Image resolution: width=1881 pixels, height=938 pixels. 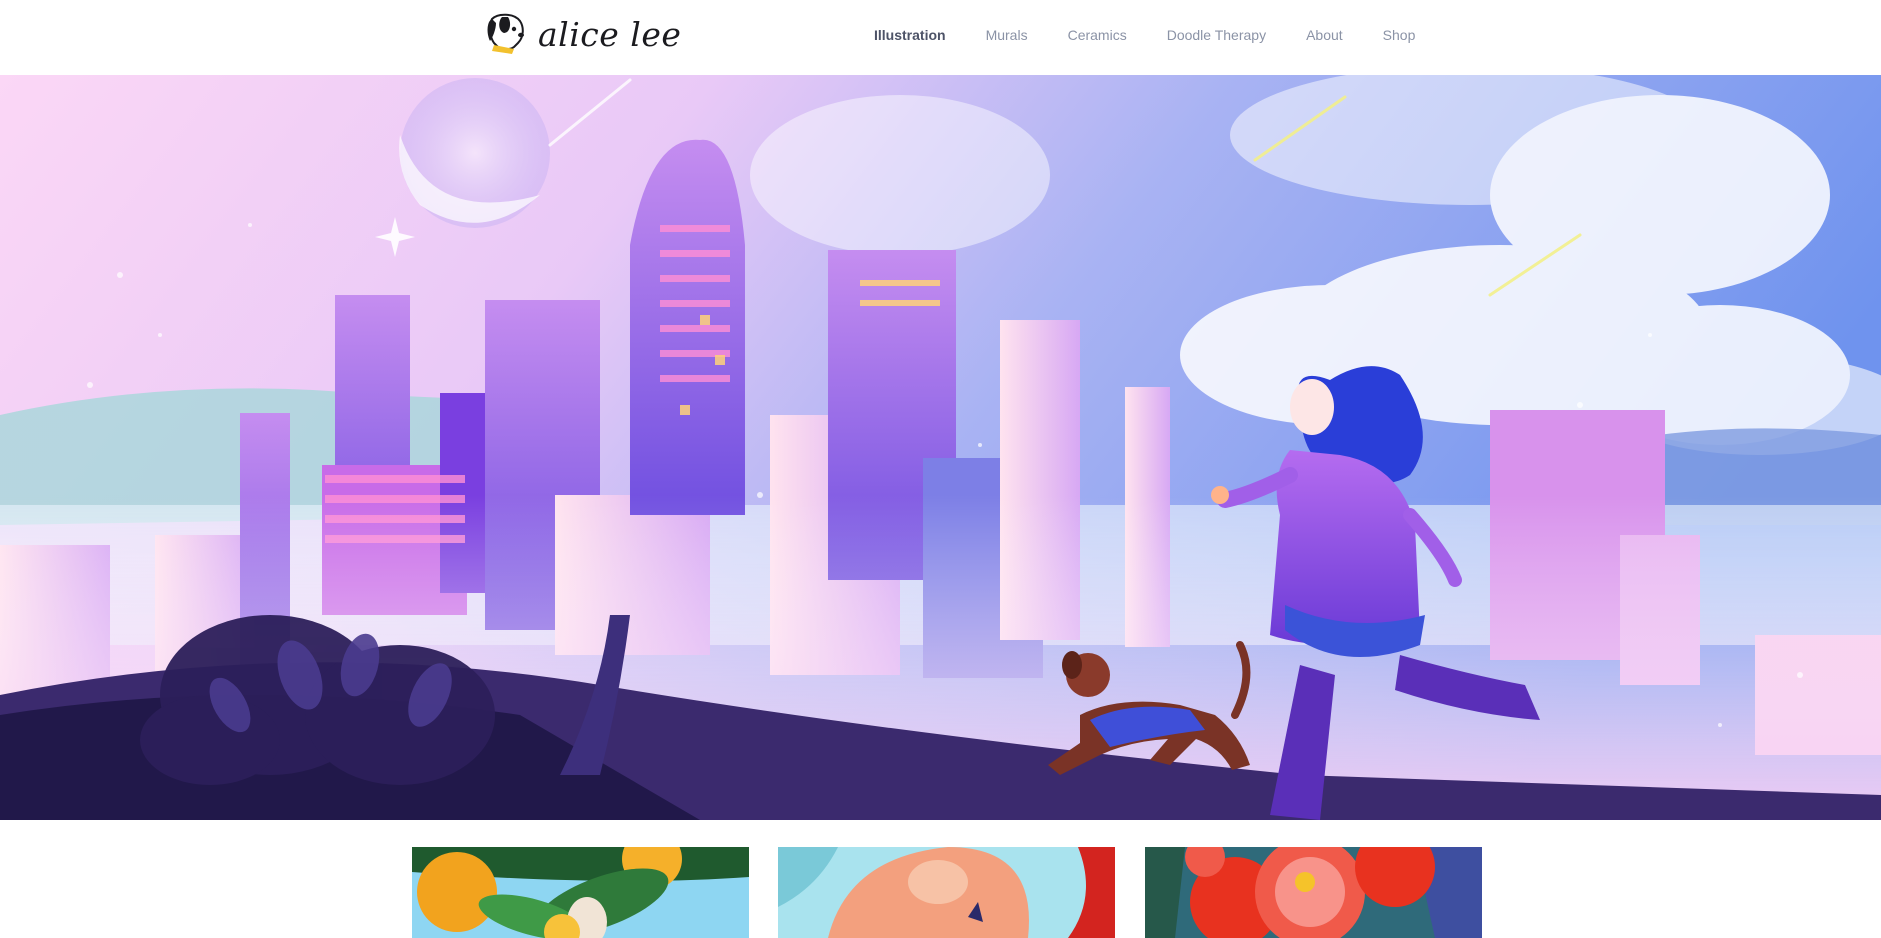 What do you see at coordinates (1313, 892) in the screenshot?
I see `thumbnail-red-flowers` at bounding box center [1313, 892].